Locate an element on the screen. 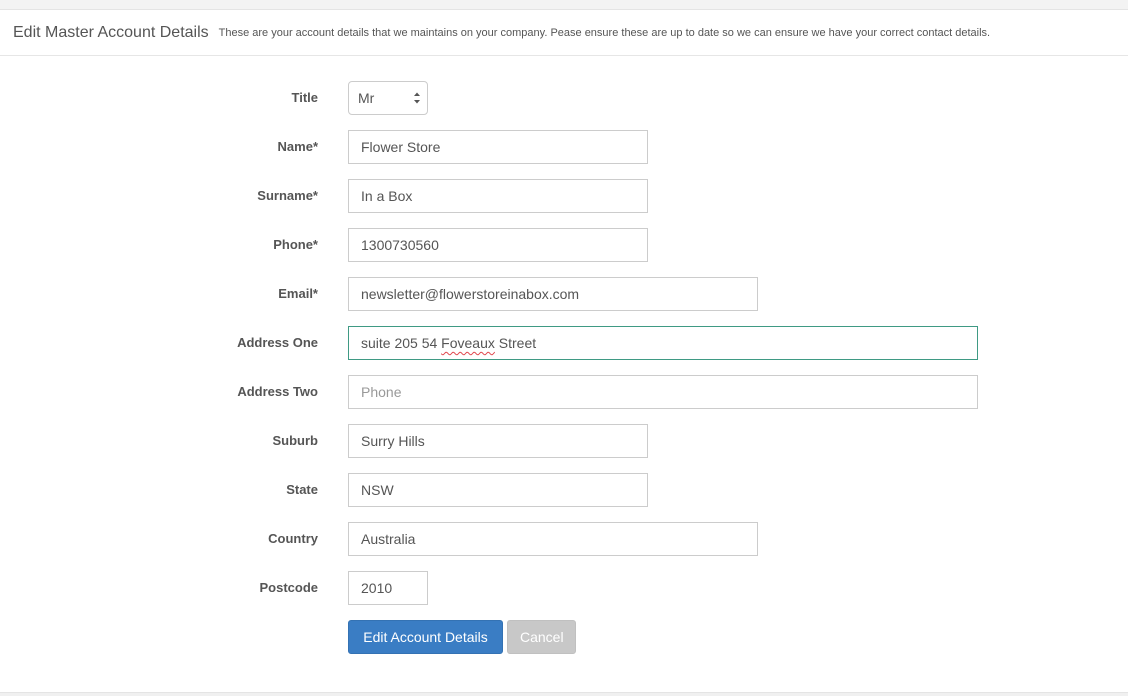 The width and height of the screenshot is (1128, 696). phone-label: Phone* is located at coordinates (295, 244).